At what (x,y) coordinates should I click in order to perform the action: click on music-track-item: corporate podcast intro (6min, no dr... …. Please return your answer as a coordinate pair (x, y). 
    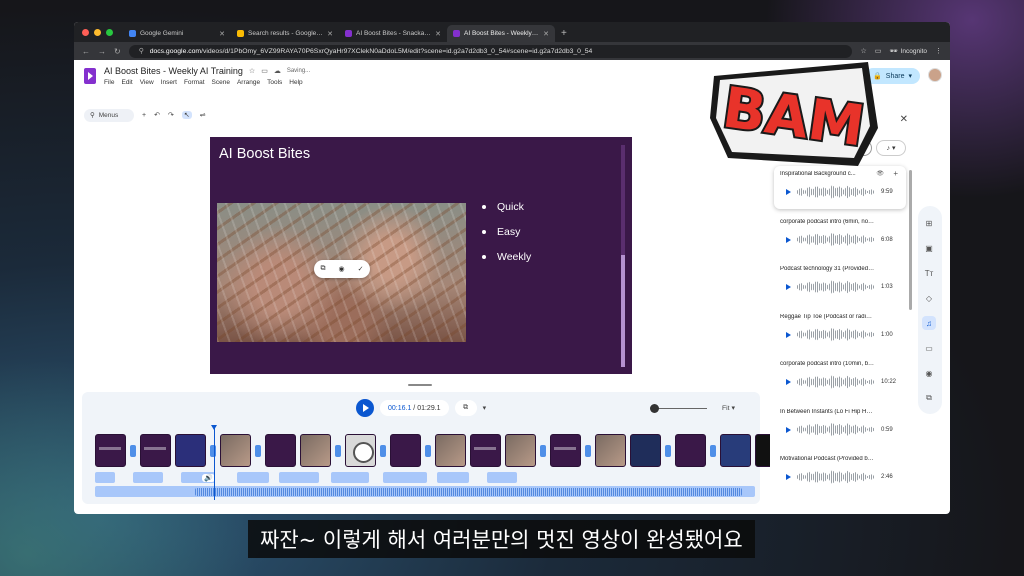
    Looking at the image, I should click on (840, 235).